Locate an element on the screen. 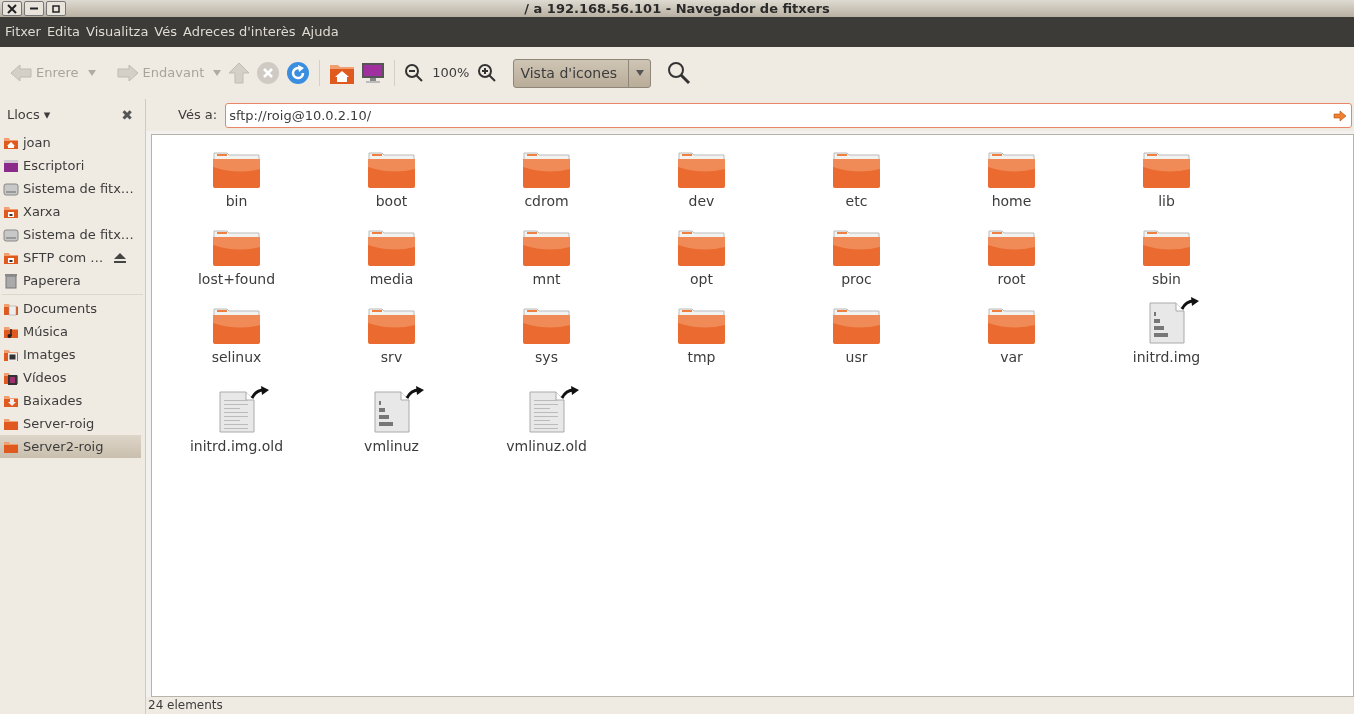 This screenshot has height=714, width=1354. file-name: initrd.img is located at coordinates (1166, 357).